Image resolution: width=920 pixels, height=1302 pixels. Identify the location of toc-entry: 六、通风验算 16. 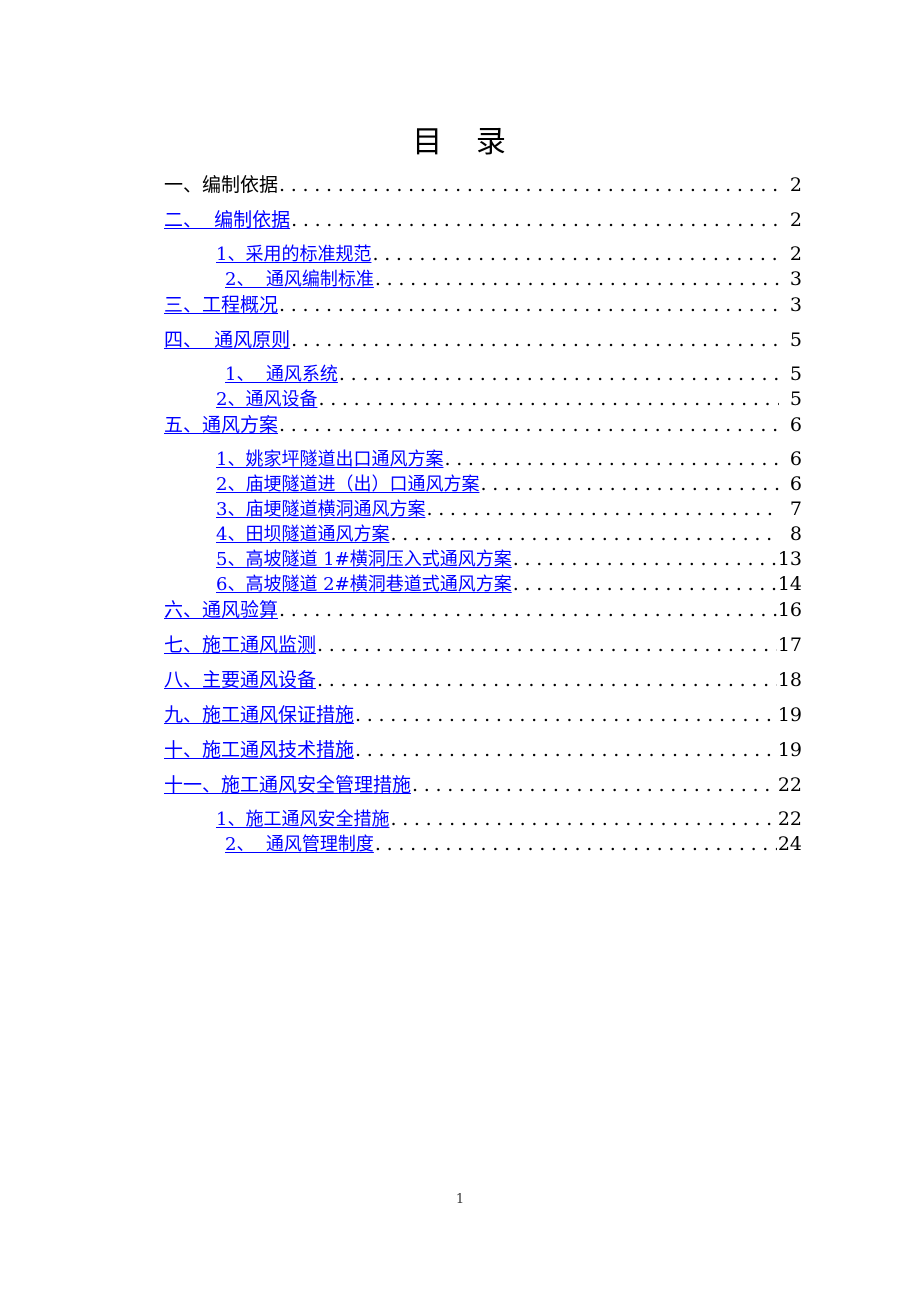
(460, 612).